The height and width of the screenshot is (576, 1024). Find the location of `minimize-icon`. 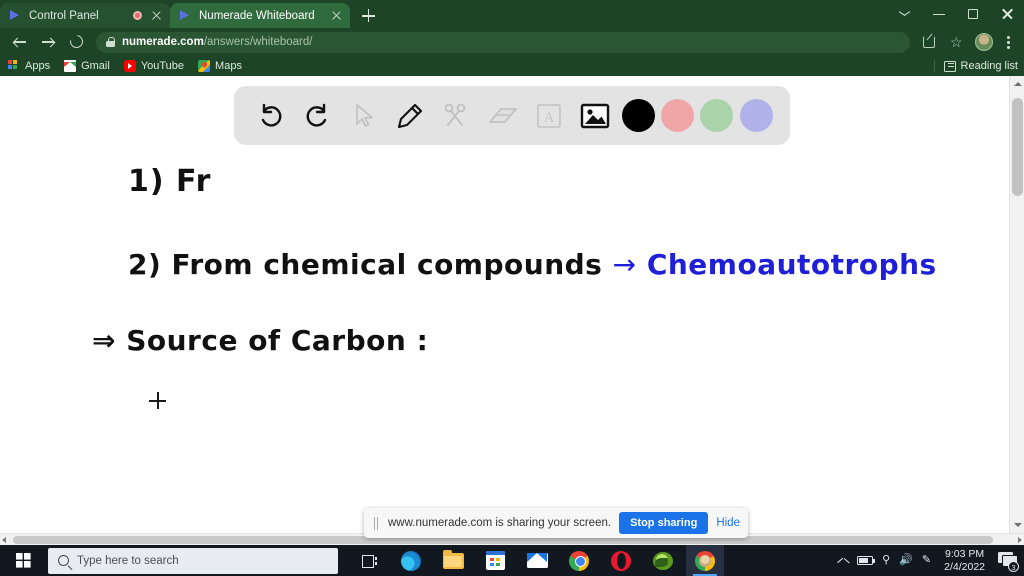

minimize-icon is located at coordinates (939, 15).